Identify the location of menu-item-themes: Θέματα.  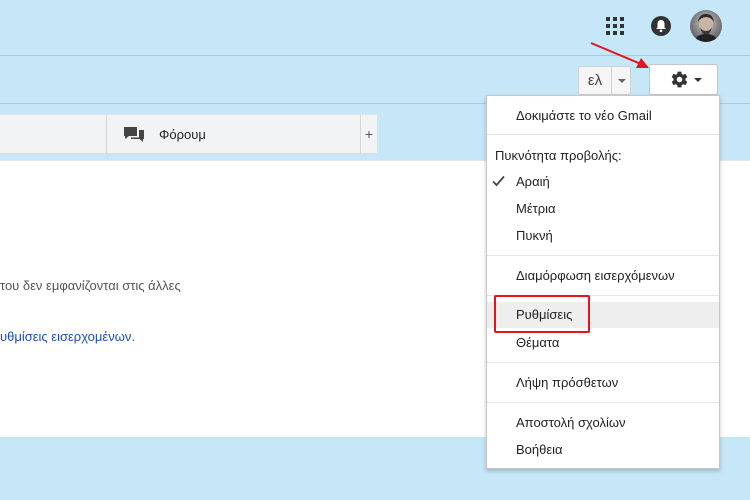
(603, 343).